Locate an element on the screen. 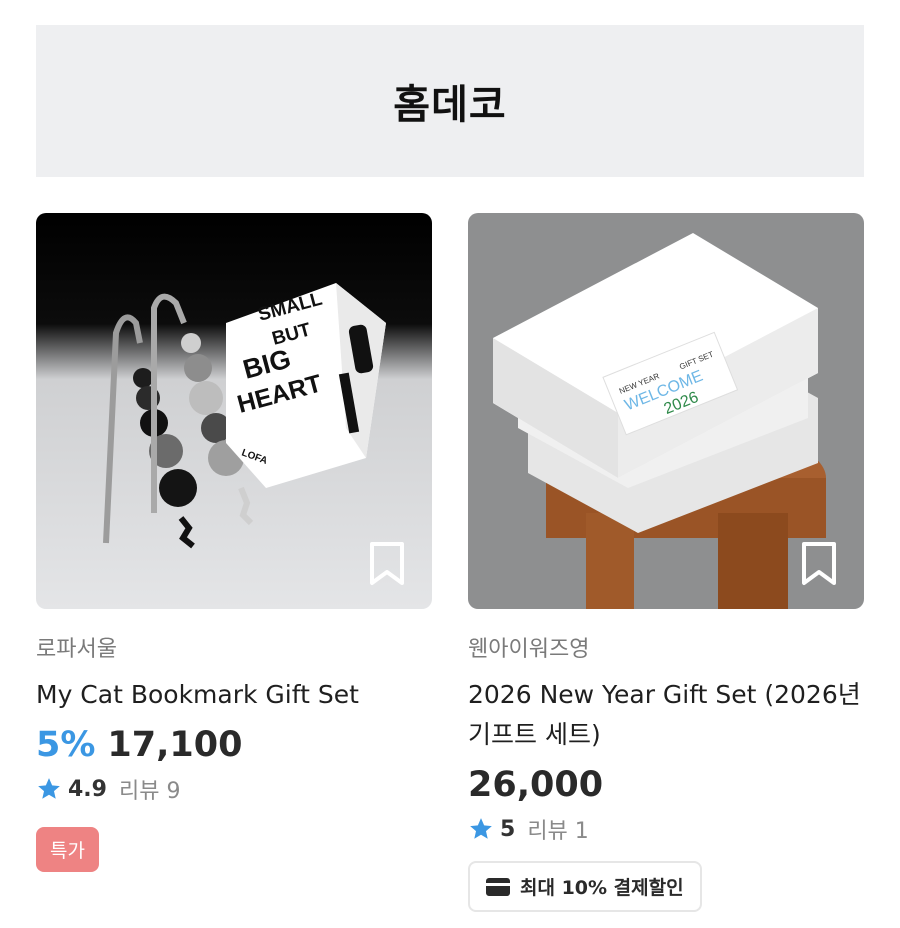  special-price-badge: 특가 is located at coordinates (67, 849).